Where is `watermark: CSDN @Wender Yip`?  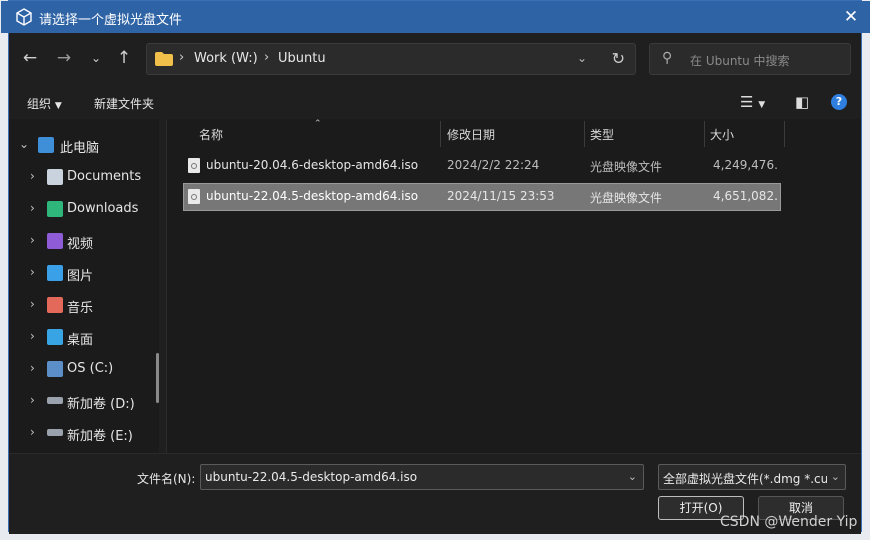 watermark: CSDN @Wender Yip is located at coordinates (789, 522).